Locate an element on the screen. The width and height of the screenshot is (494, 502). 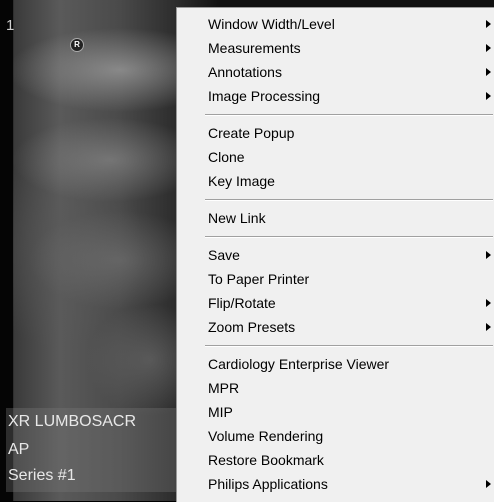
menu-item-label: Cardiology Enterprise Viewer is located at coordinates (299, 364).